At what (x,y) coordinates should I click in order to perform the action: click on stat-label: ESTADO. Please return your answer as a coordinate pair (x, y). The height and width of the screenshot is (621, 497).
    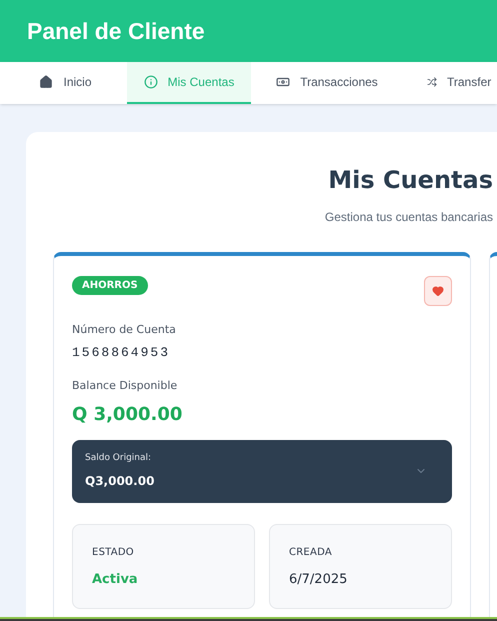
    Looking at the image, I should click on (113, 553).